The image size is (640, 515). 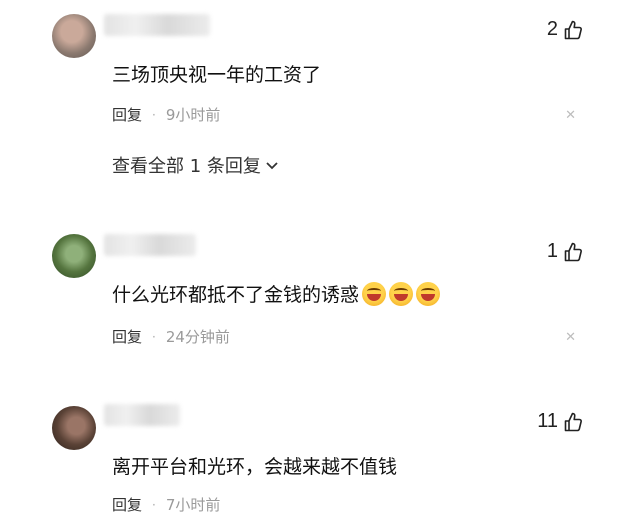 What do you see at coordinates (547, 421) in the screenshot?
I see `like-count: 11` at bounding box center [547, 421].